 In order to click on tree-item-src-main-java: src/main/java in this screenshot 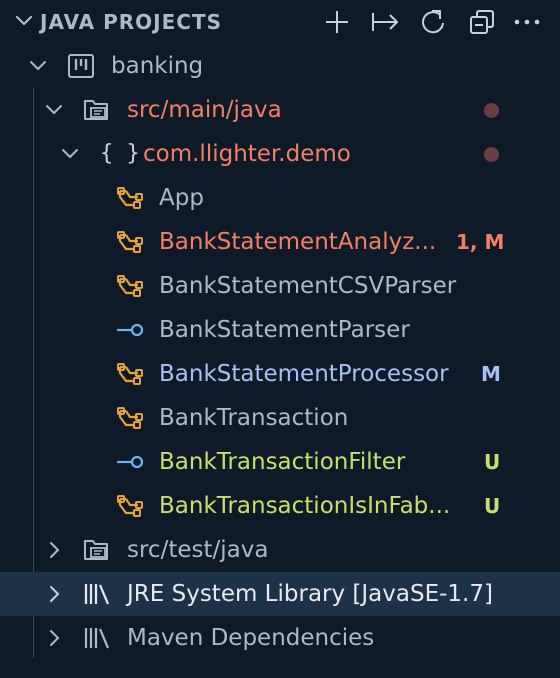, I will do `click(280, 110)`.